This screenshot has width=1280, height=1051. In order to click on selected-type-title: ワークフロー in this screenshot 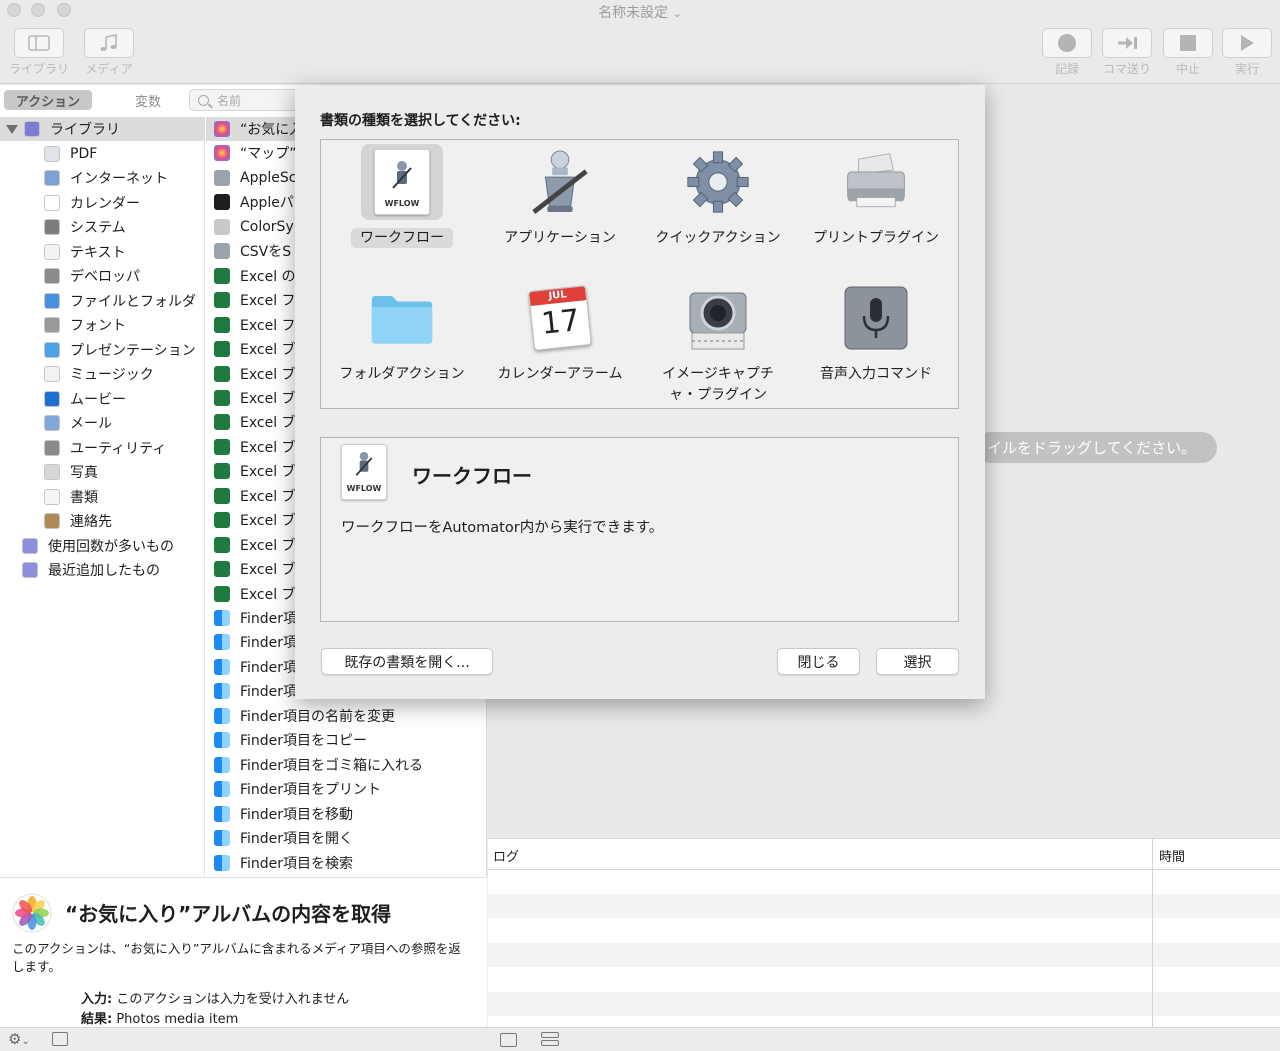, I will do `click(472, 476)`.